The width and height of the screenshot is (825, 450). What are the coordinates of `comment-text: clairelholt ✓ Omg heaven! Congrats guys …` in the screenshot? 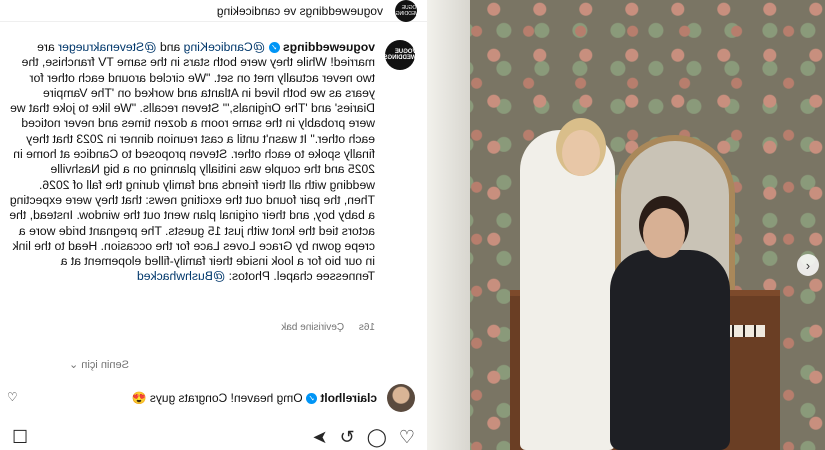 It's located at (254, 398).